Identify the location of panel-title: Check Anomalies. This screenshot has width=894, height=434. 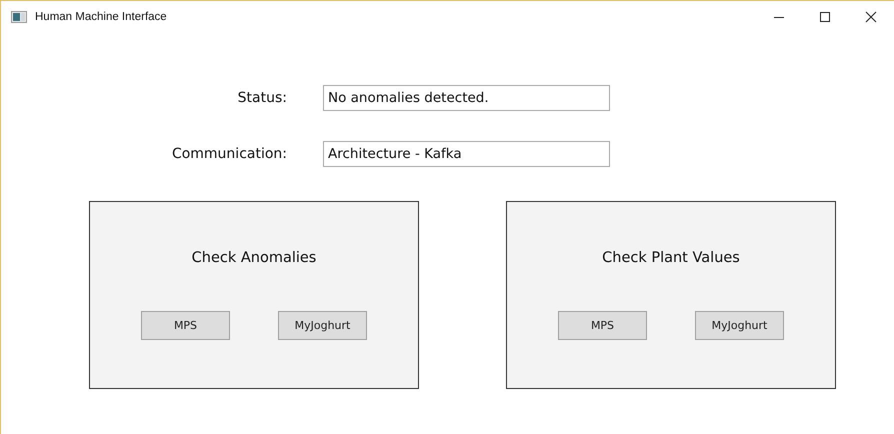
(254, 258).